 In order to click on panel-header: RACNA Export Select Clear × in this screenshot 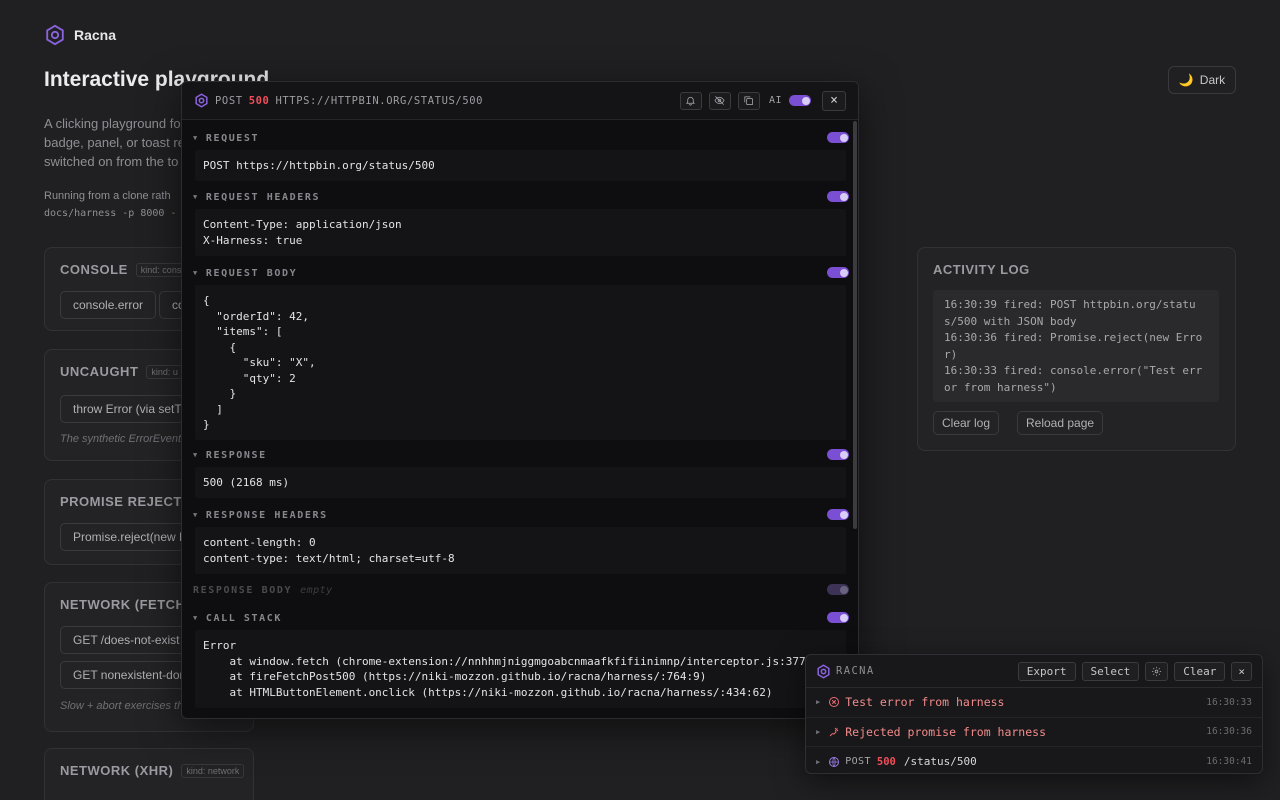, I will do `click(1034, 671)`.